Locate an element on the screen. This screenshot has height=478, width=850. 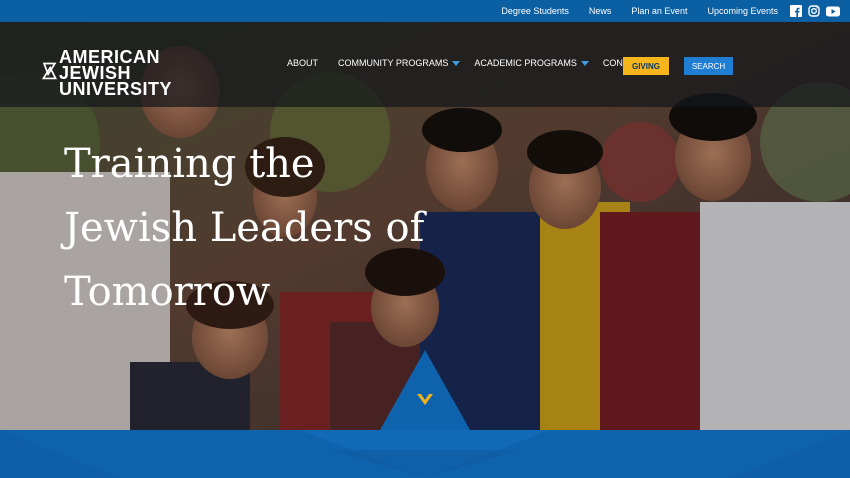
star-of-david-logo-icon is located at coordinates (49, 71).